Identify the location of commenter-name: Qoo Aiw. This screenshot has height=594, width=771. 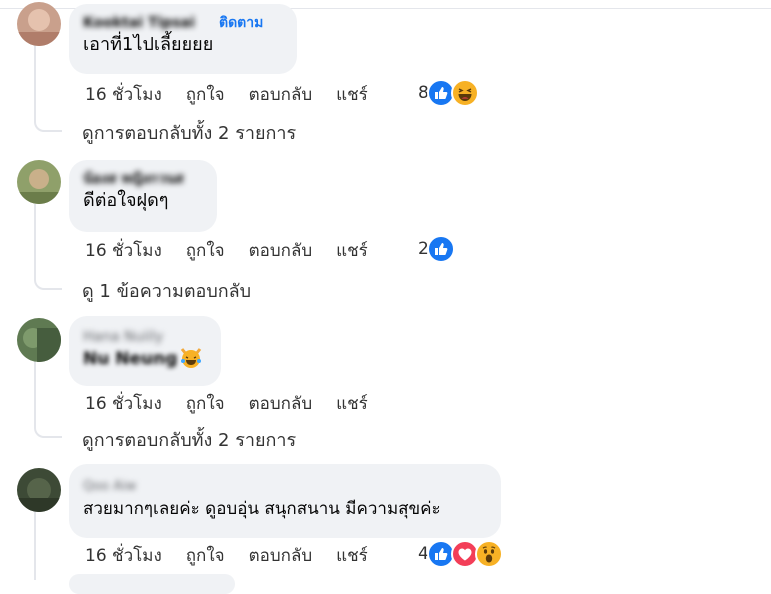
(118, 487).